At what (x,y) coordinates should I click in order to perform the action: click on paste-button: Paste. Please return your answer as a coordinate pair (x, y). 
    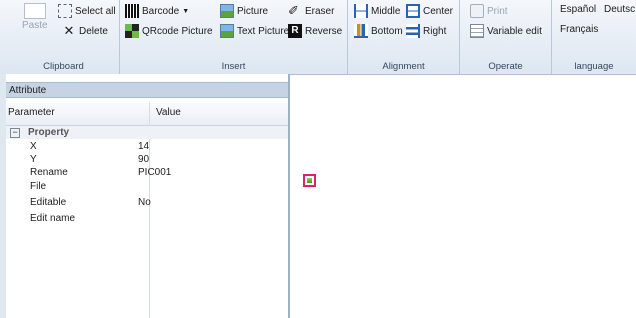
    Looking at the image, I should click on (35, 17).